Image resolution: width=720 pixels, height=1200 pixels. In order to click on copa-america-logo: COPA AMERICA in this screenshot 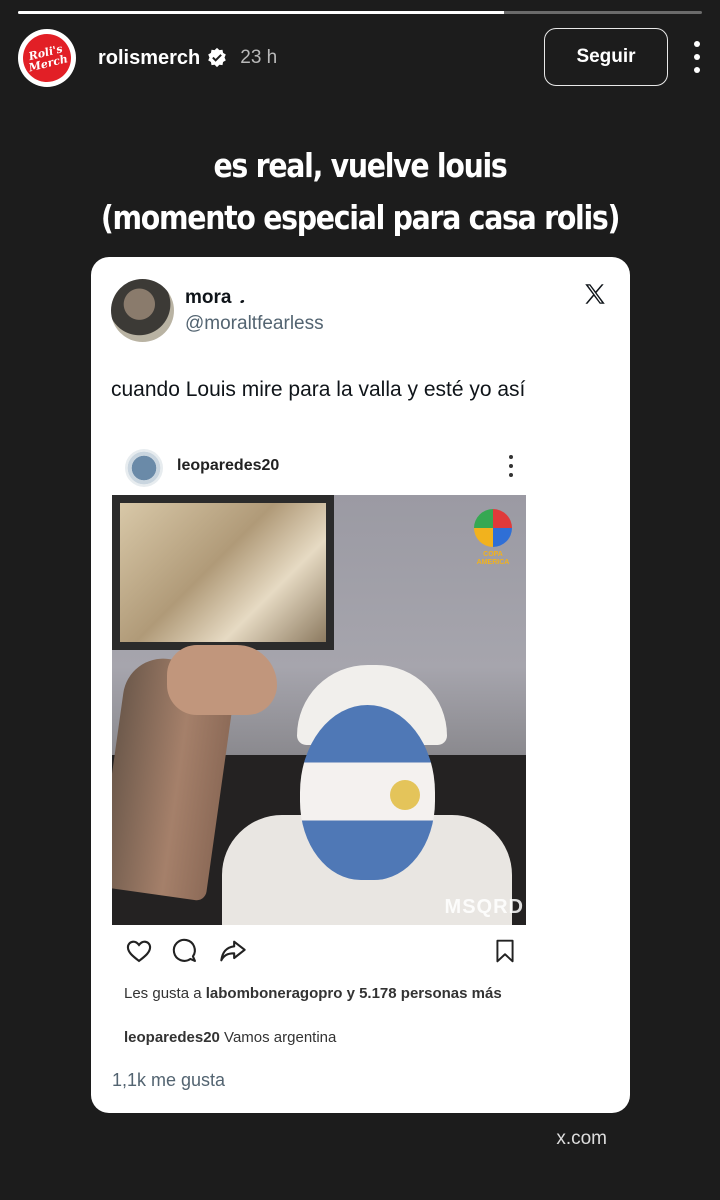, I will do `click(493, 544)`.